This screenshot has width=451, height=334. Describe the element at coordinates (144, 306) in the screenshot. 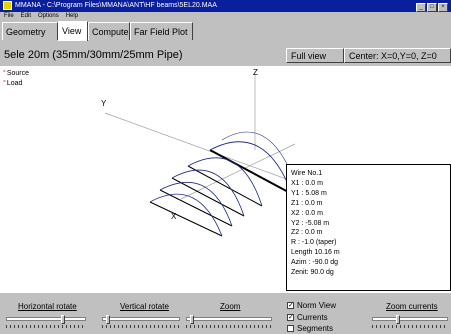

I see `vertical-rotate-label: Vertical rotate` at that location.